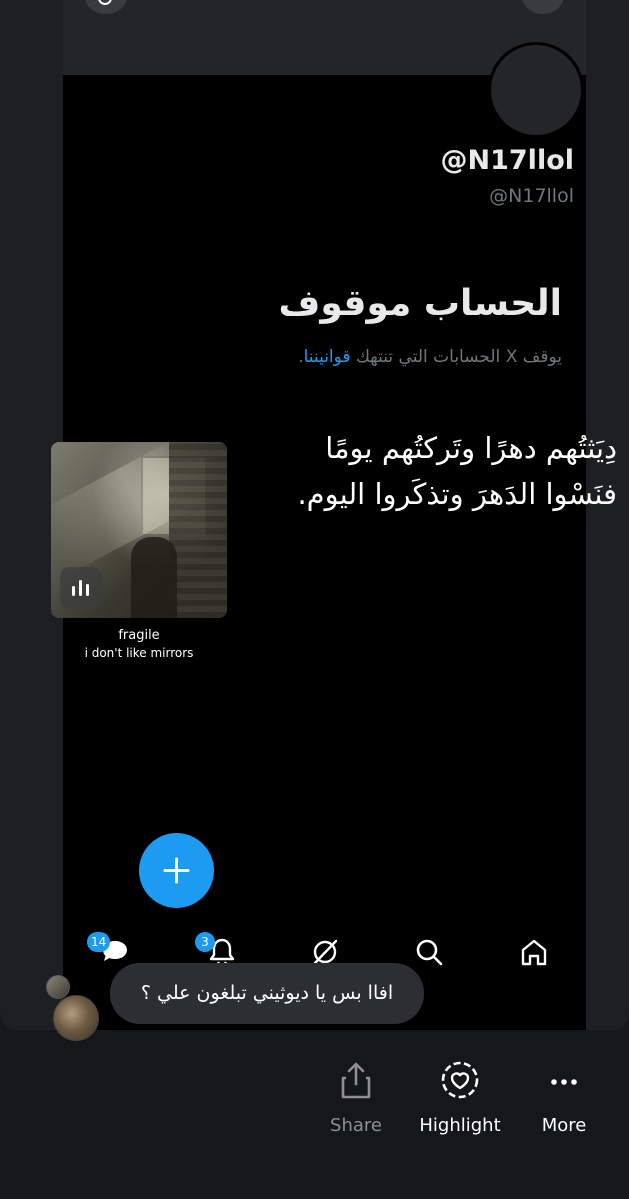  What do you see at coordinates (106, 7) in the screenshot?
I see `search-icon` at bounding box center [106, 7].